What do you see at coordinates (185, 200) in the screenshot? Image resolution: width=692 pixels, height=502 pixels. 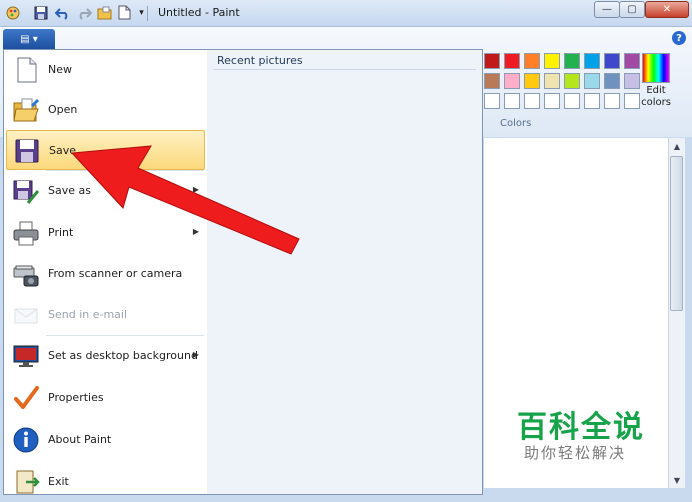 I see `red-arrow-pointing-to-save` at bounding box center [185, 200].